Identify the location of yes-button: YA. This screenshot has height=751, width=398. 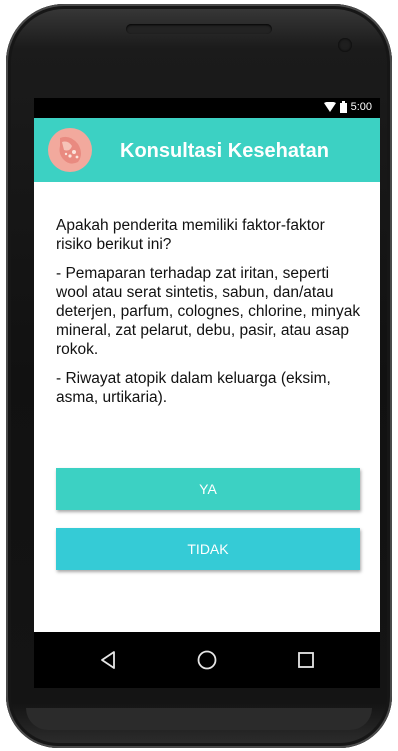
(208, 489).